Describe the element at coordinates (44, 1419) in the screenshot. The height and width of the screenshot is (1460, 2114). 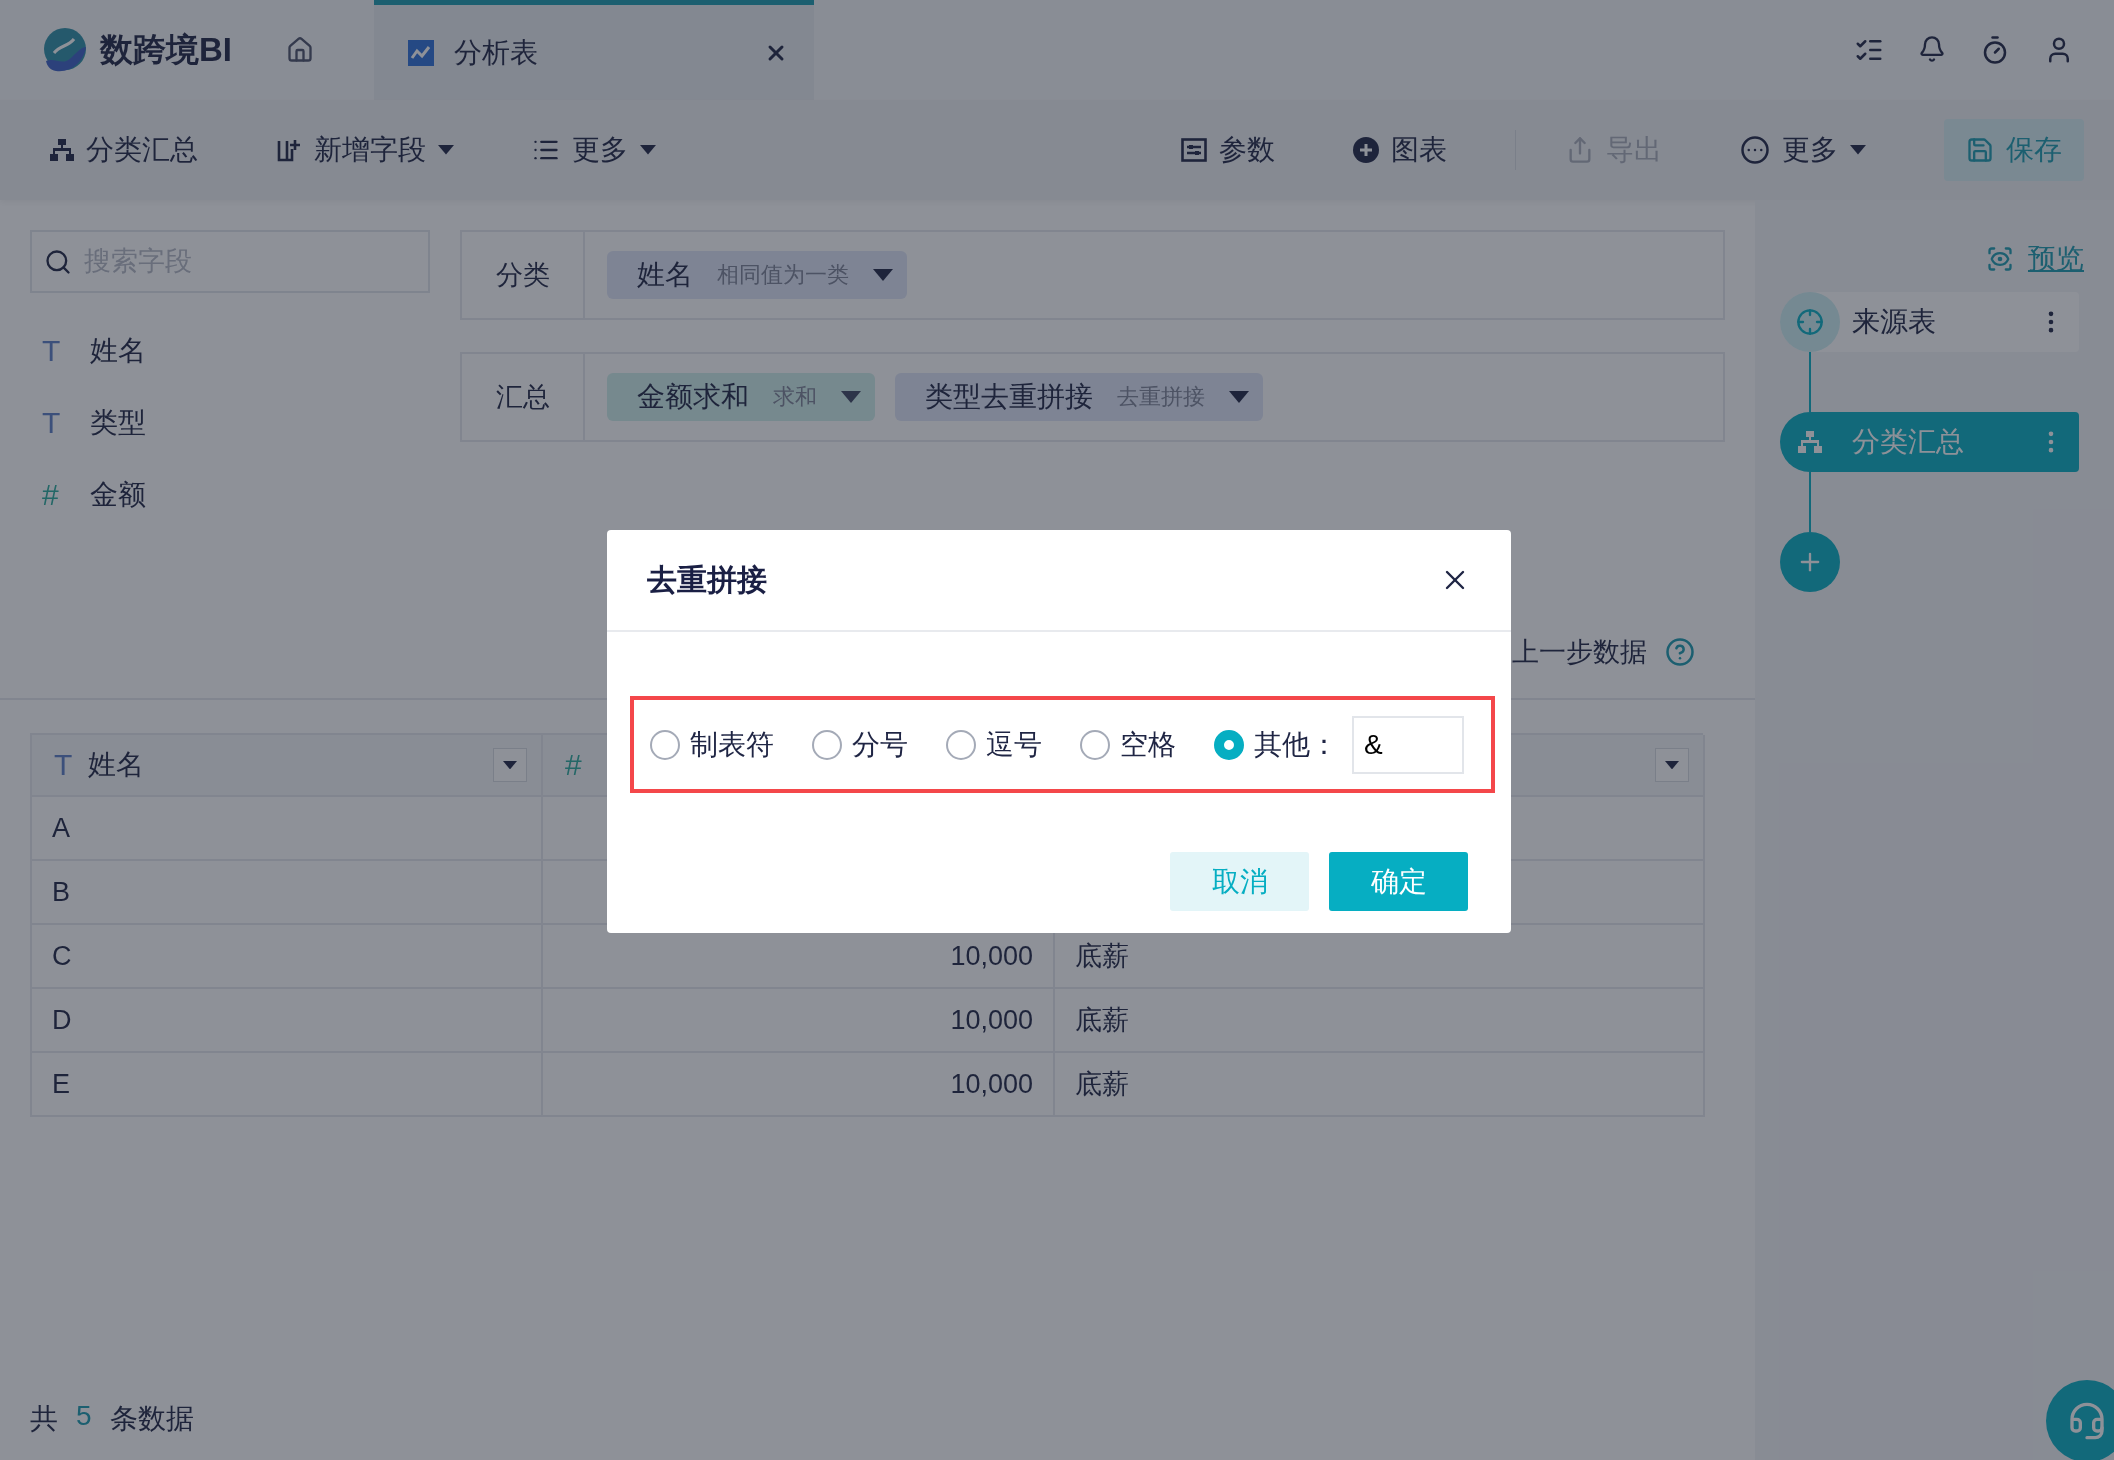
I see `footer-text: 共` at that location.